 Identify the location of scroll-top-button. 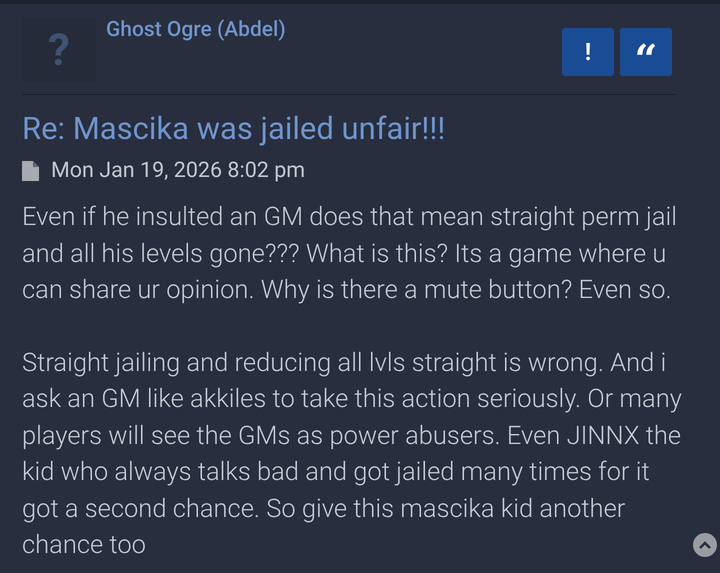
(705, 545).